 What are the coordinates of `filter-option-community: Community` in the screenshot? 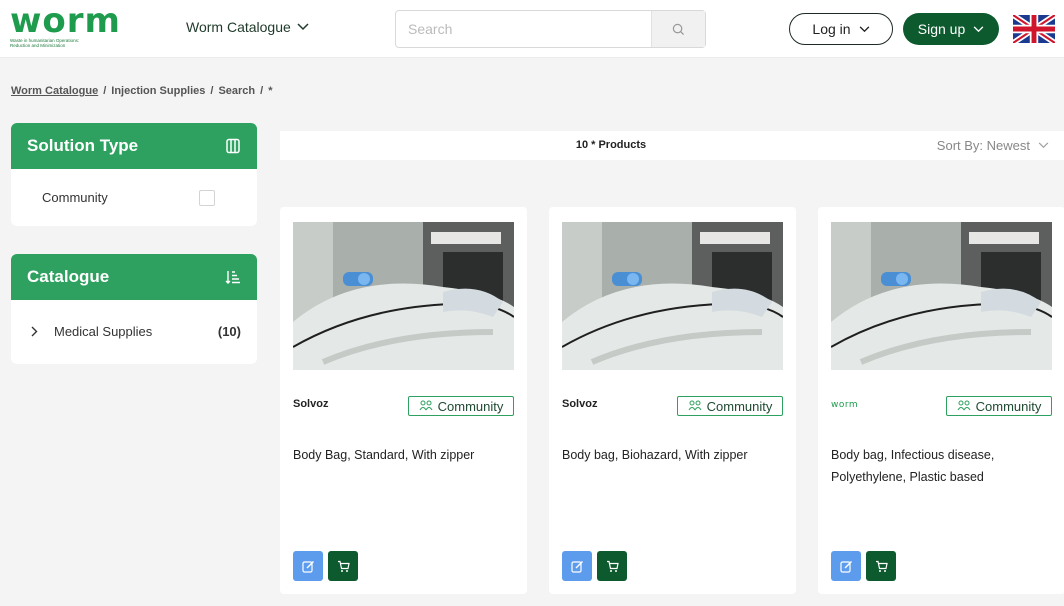 It's located at (134, 197).